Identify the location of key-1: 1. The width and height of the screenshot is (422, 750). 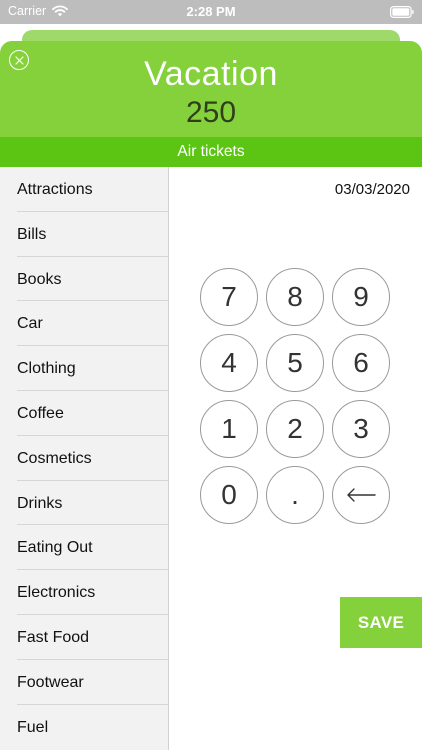
(229, 429).